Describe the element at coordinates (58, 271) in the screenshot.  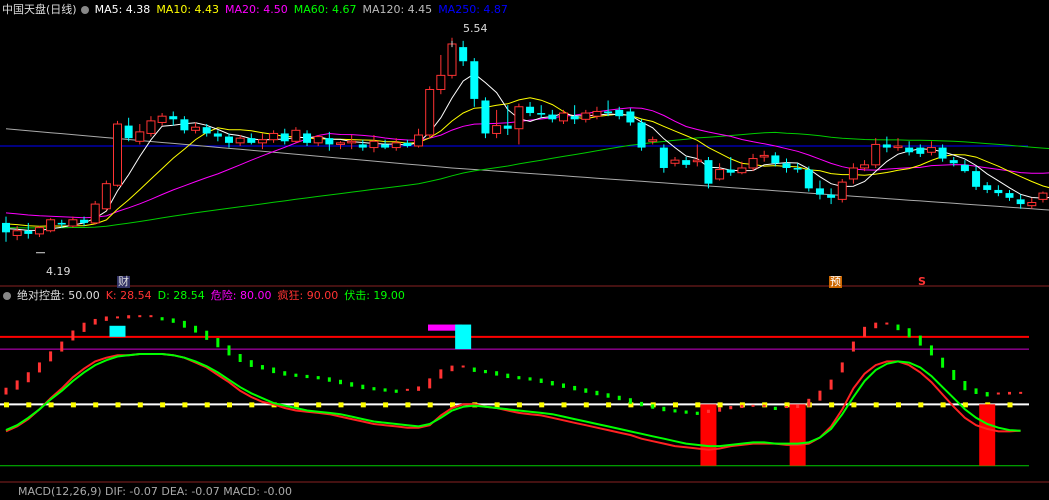
I see `low-price-label: 4.19` at that location.